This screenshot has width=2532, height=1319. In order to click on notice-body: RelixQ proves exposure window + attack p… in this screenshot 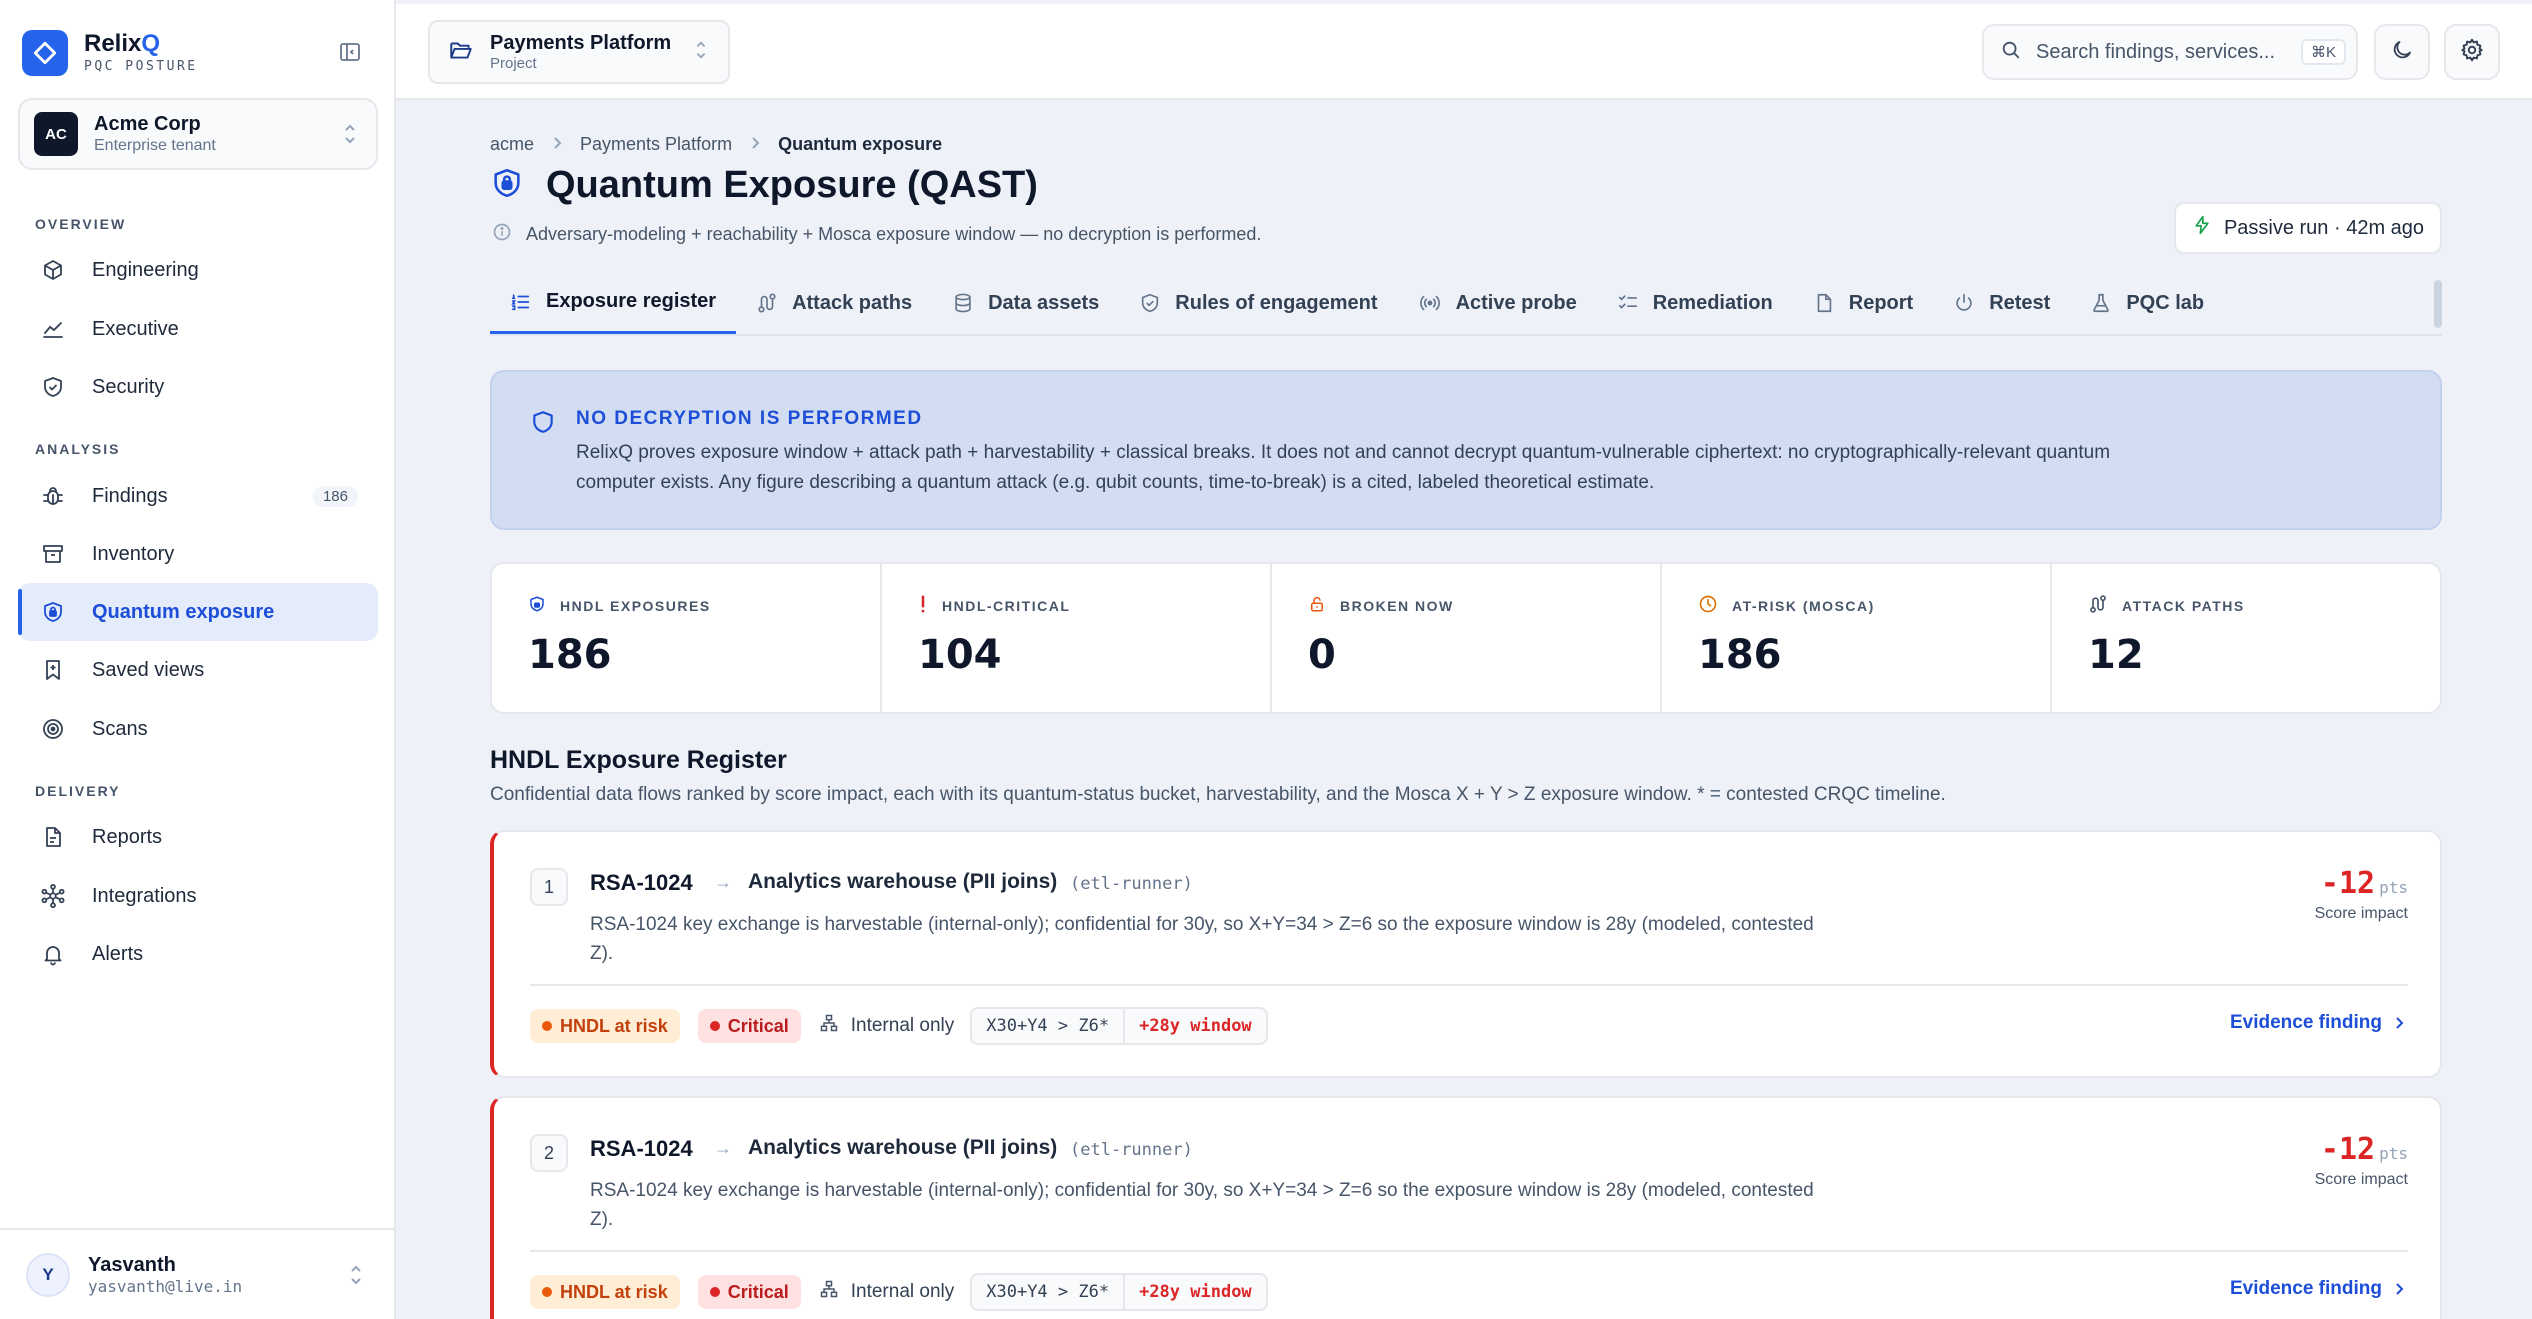, I will do `click(1343, 467)`.